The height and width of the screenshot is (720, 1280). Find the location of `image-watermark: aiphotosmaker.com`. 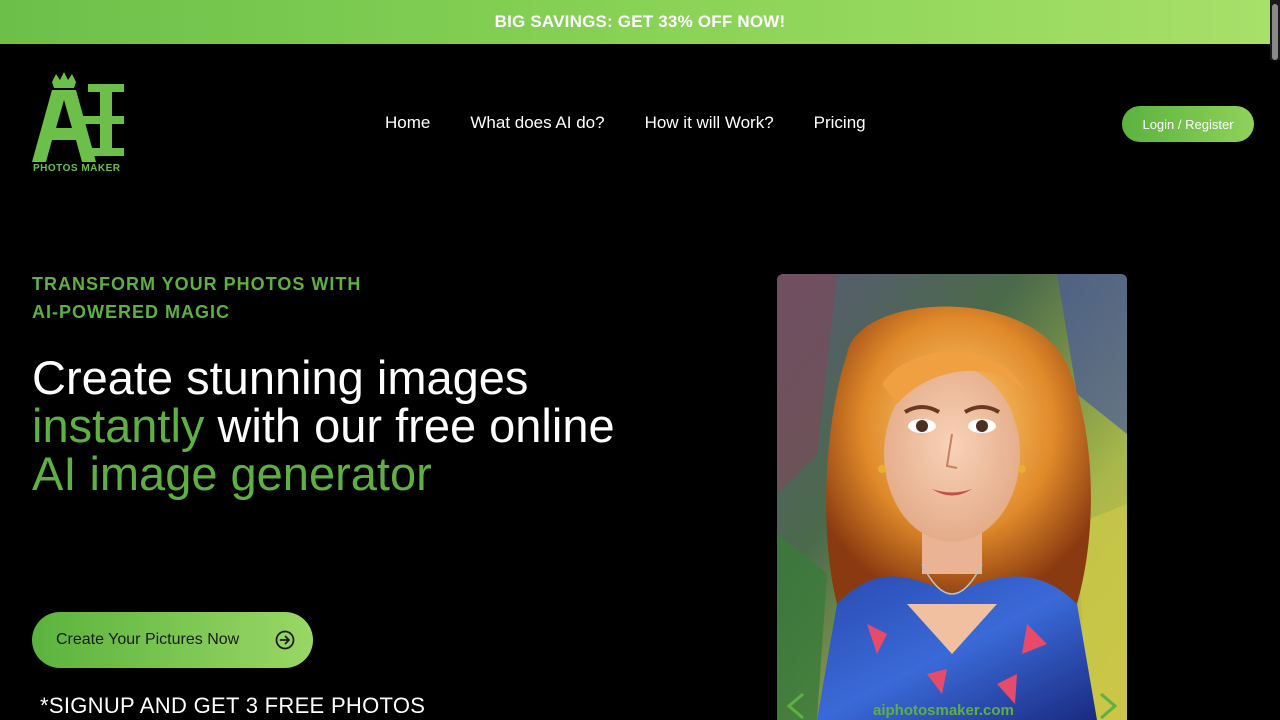

image-watermark: aiphotosmaker.com is located at coordinates (943, 710).